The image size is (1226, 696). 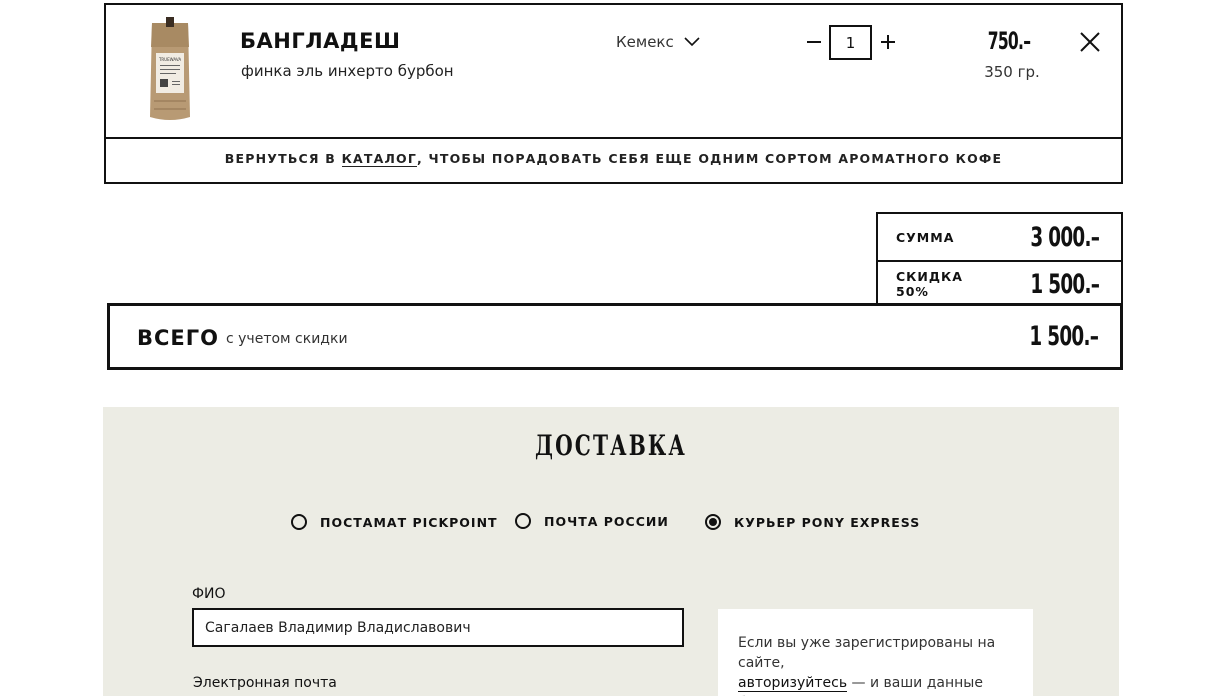 I want to click on sum-label: СУММА, so click(x=925, y=237).